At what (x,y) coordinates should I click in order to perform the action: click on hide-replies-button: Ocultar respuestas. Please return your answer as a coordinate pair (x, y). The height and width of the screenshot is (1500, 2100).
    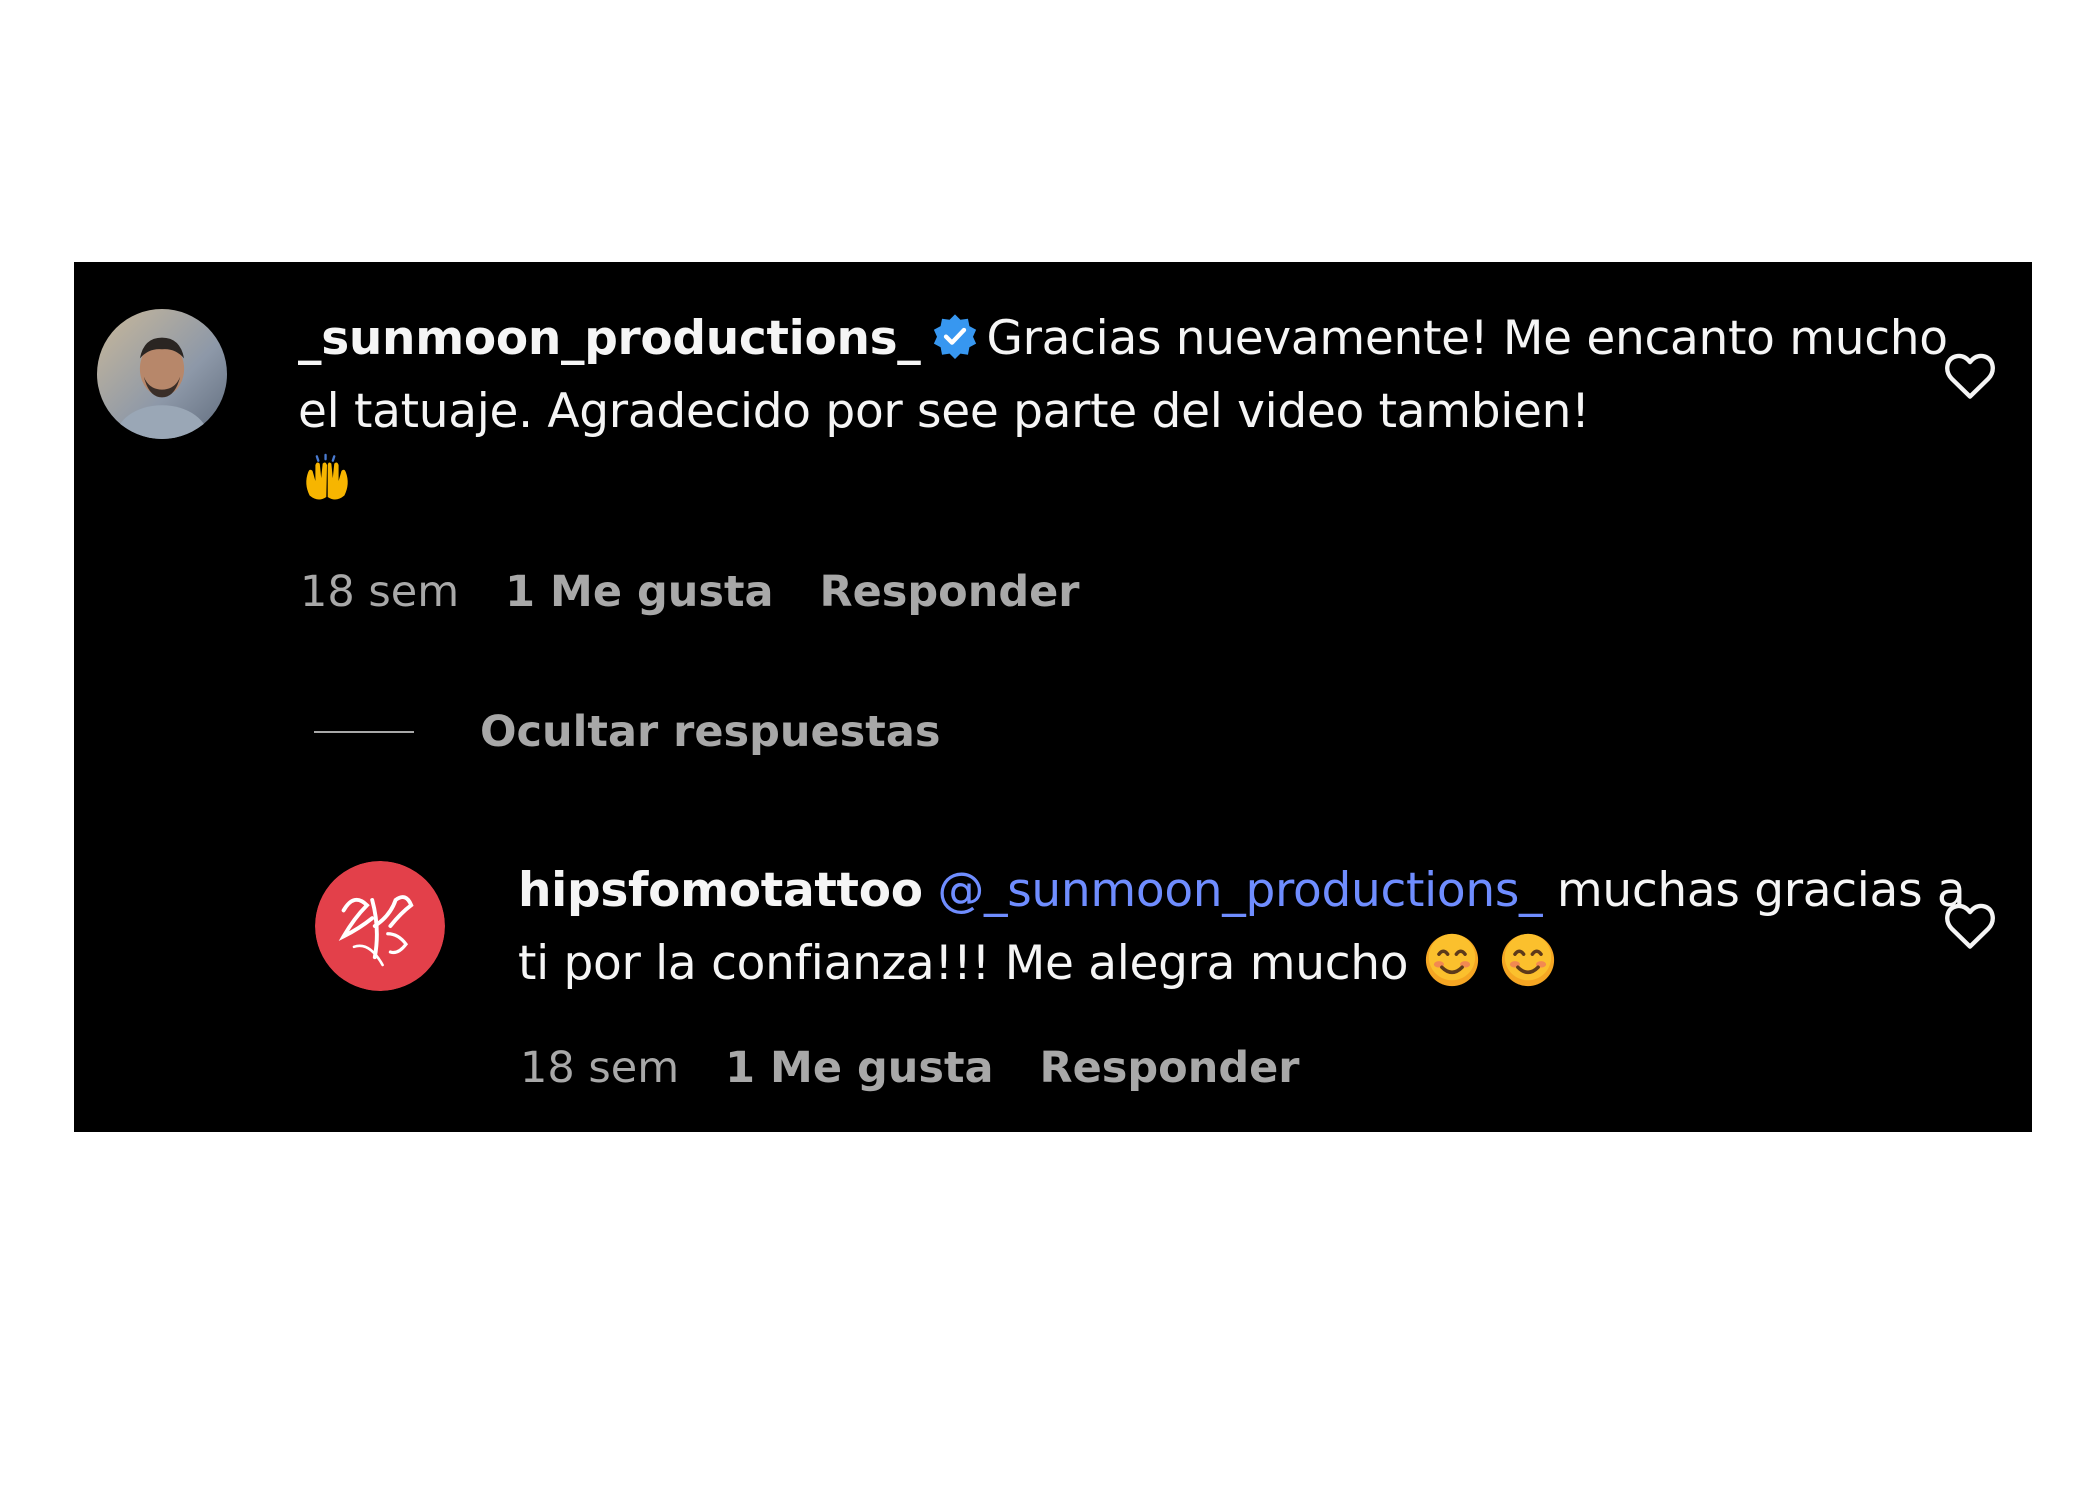
    Looking at the image, I should click on (627, 732).